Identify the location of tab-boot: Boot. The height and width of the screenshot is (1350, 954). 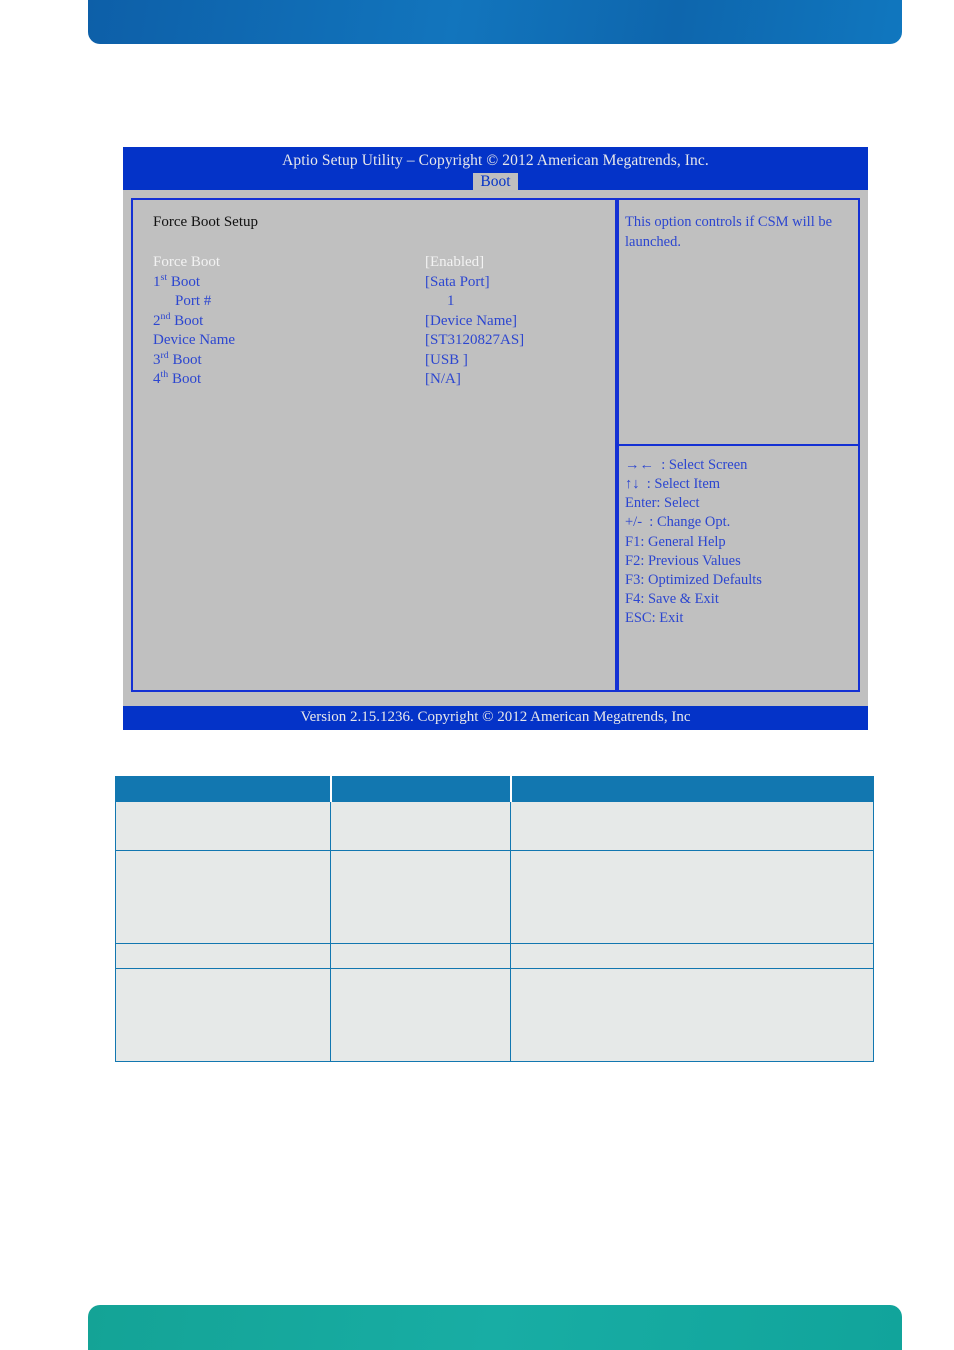
(495, 183).